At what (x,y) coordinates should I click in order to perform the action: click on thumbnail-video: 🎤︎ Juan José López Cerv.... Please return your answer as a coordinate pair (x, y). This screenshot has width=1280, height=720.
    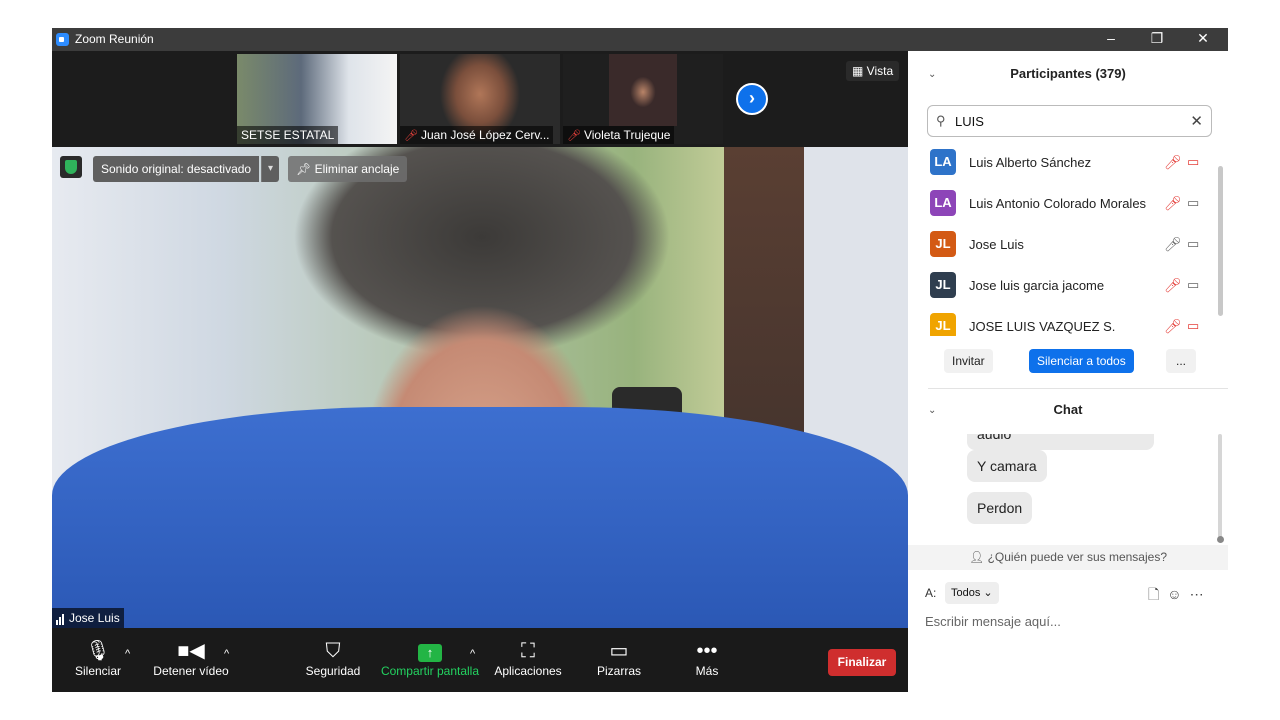
    Looking at the image, I should click on (480, 99).